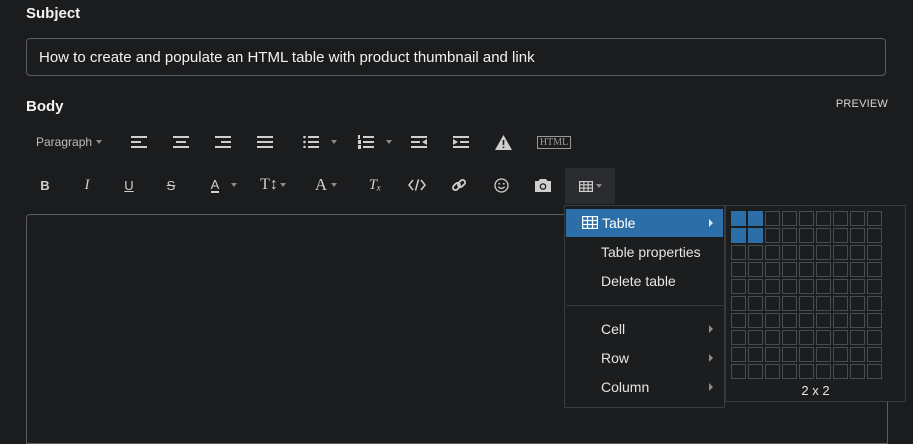  I want to click on preview-button: PREVIEW, so click(862, 104).